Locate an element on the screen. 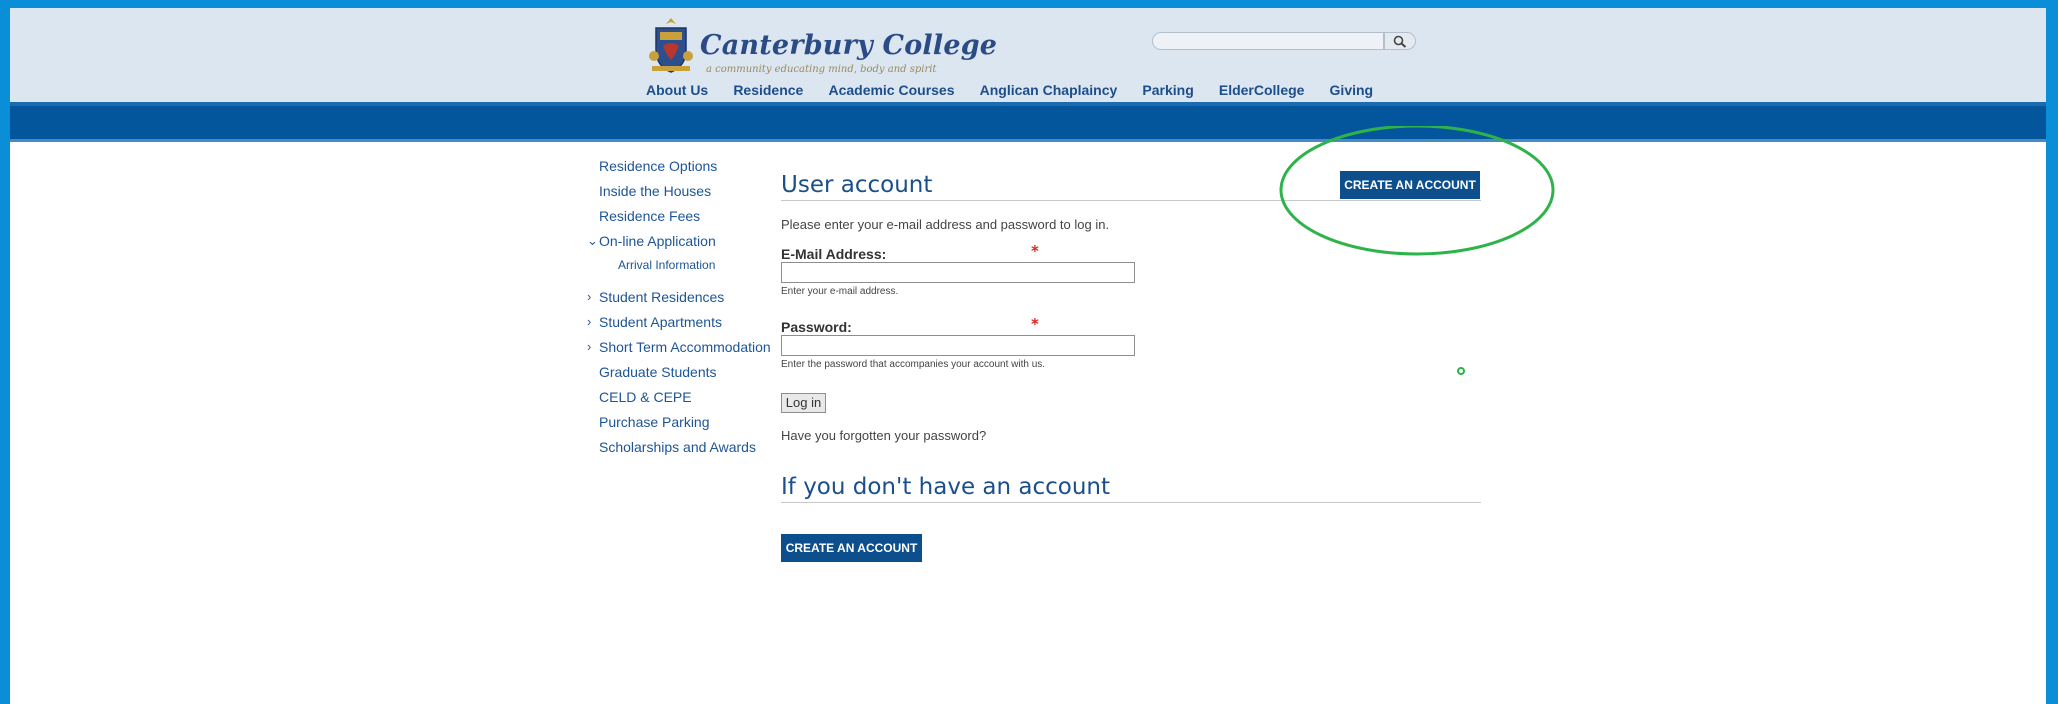 The width and height of the screenshot is (2058, 704). password-label: Password: is located at coordinates (816, 327).